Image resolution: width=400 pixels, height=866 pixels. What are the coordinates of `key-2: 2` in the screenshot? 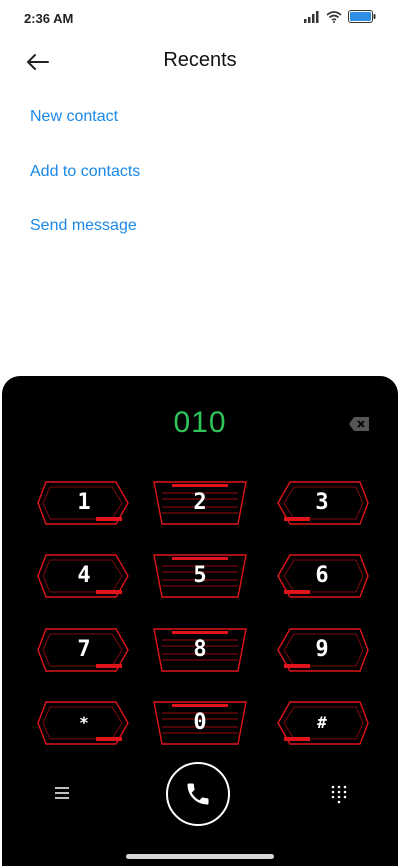 It's located at (200, 503).